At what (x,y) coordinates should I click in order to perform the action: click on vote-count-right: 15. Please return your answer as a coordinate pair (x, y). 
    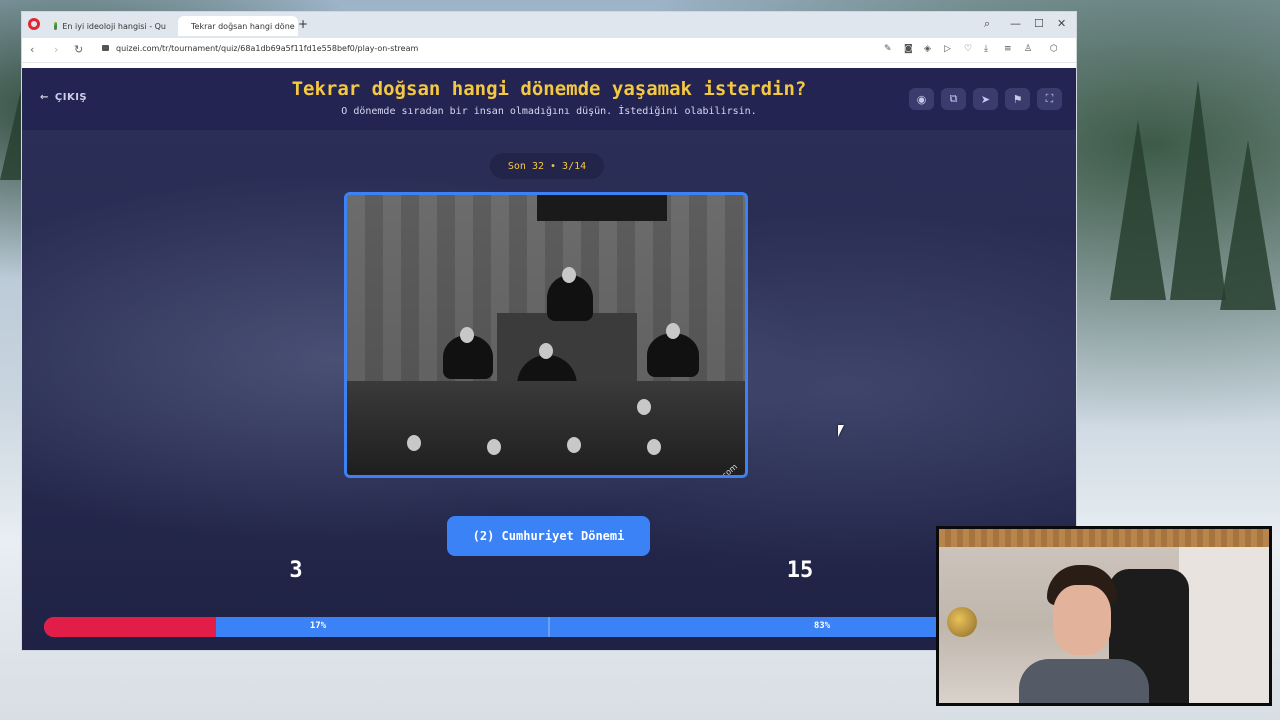
    Looking at the image, I should click on (800, 570).